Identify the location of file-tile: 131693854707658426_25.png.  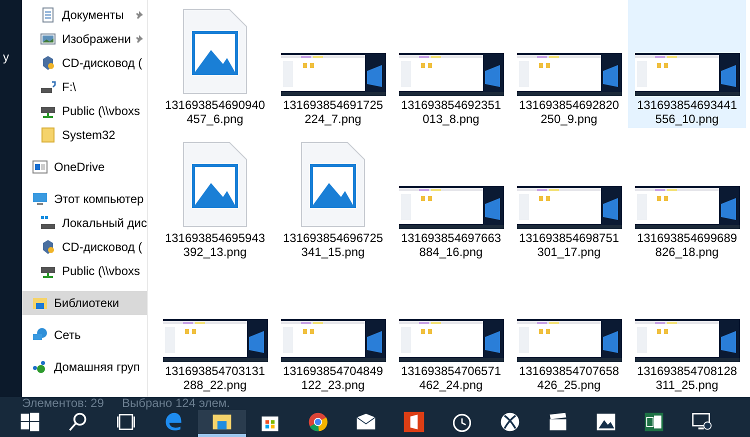
(569, 330).